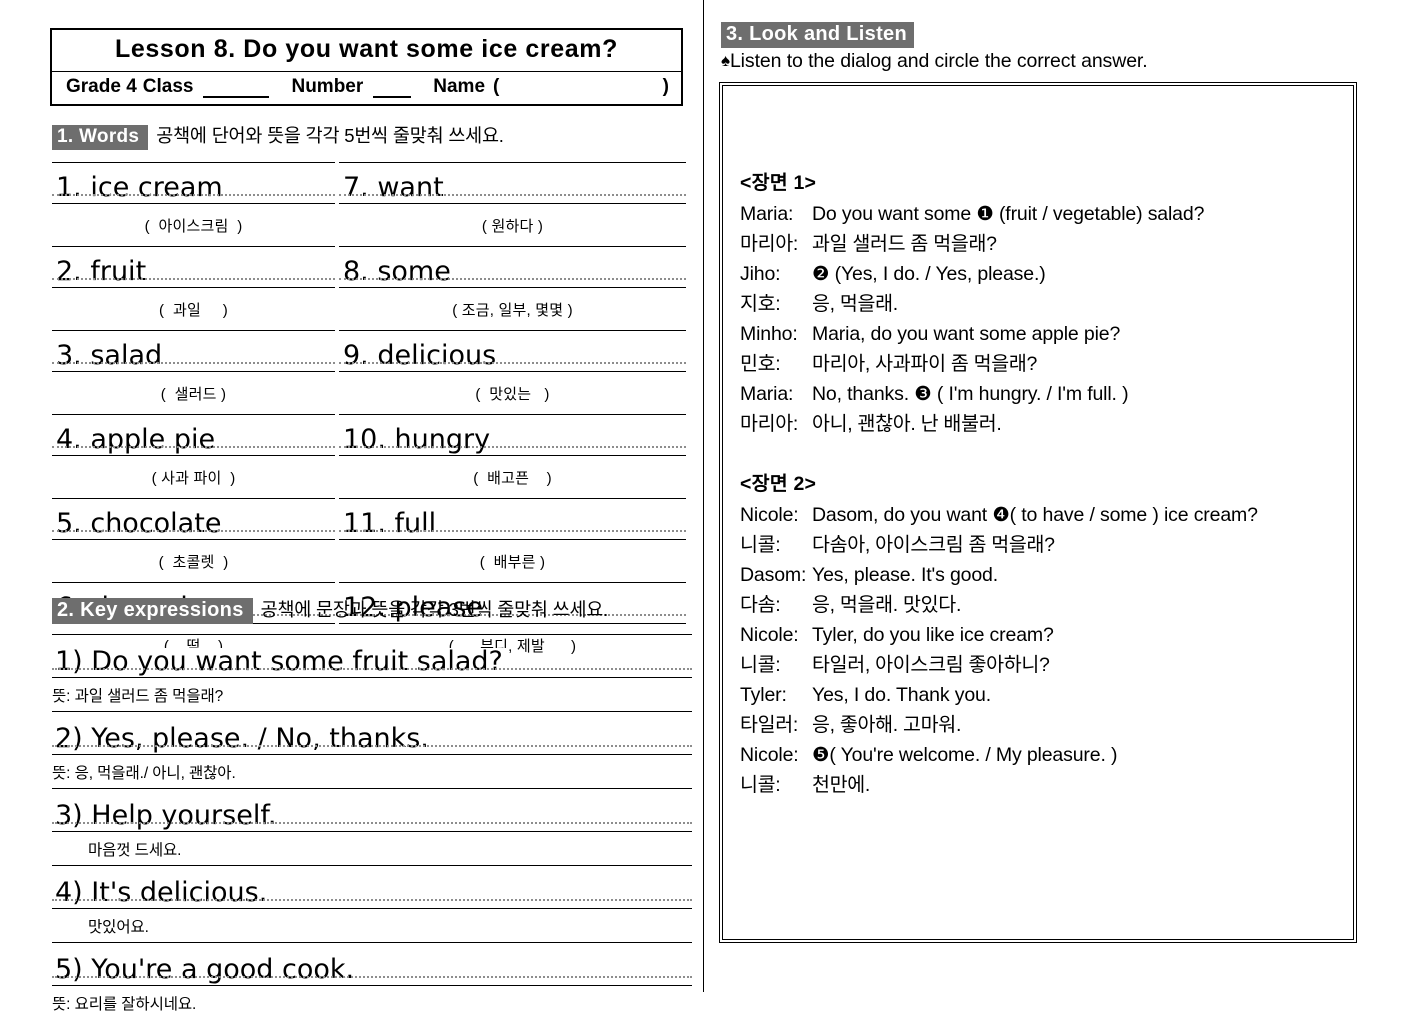 The height and width of the screenshot is (1019, 1403). Describe the element at coordinates (512, 435) in the screenshot. I see `word-writing-line: 10. hungry` at that location.